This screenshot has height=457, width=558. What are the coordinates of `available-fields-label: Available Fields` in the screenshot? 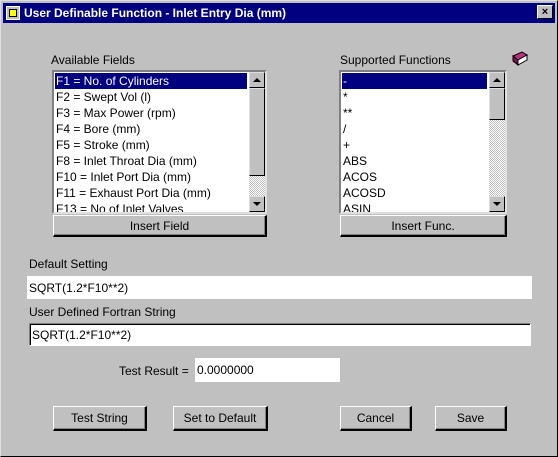 It's located at (93, 60).